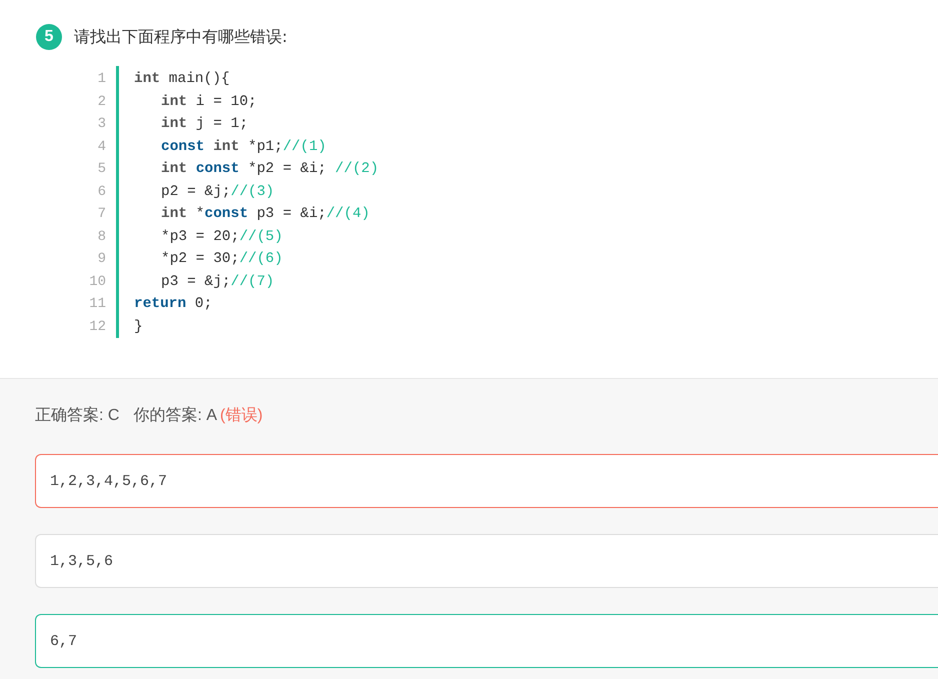 Image resolution: width=938 pixels, height=679 pixels. I want to click on your-answer-label: 你的答案: A, so click(175, 415).